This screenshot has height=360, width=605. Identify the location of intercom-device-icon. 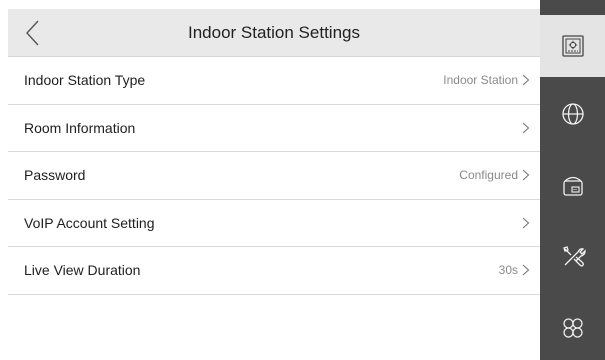
(572, 186).